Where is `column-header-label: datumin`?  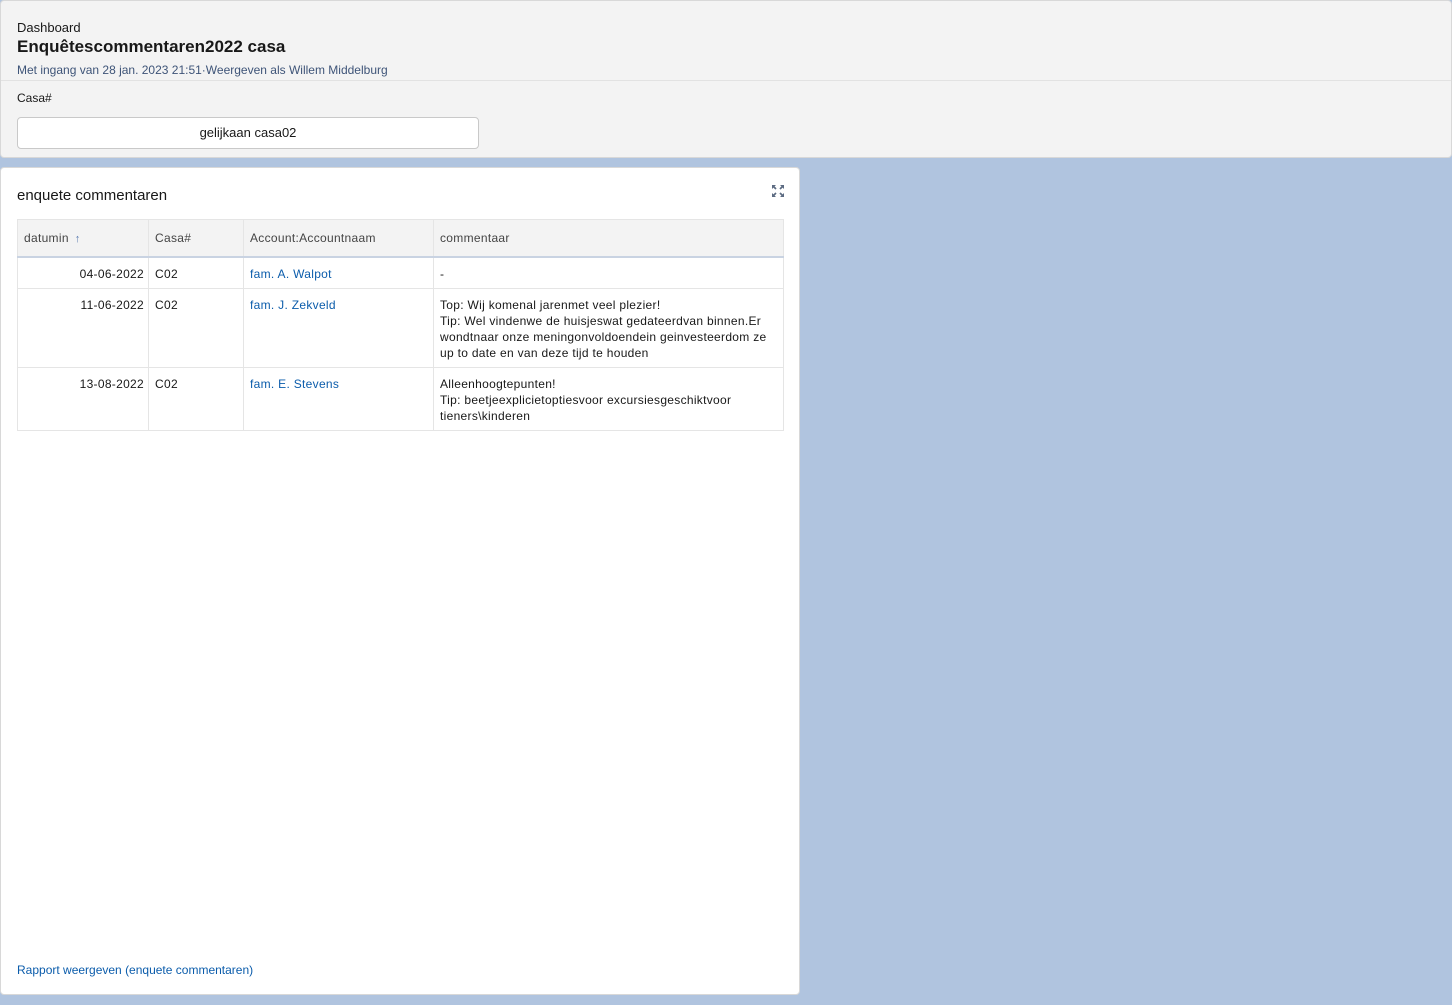
column-header-label: datumin is located at coordinates (46, 237).